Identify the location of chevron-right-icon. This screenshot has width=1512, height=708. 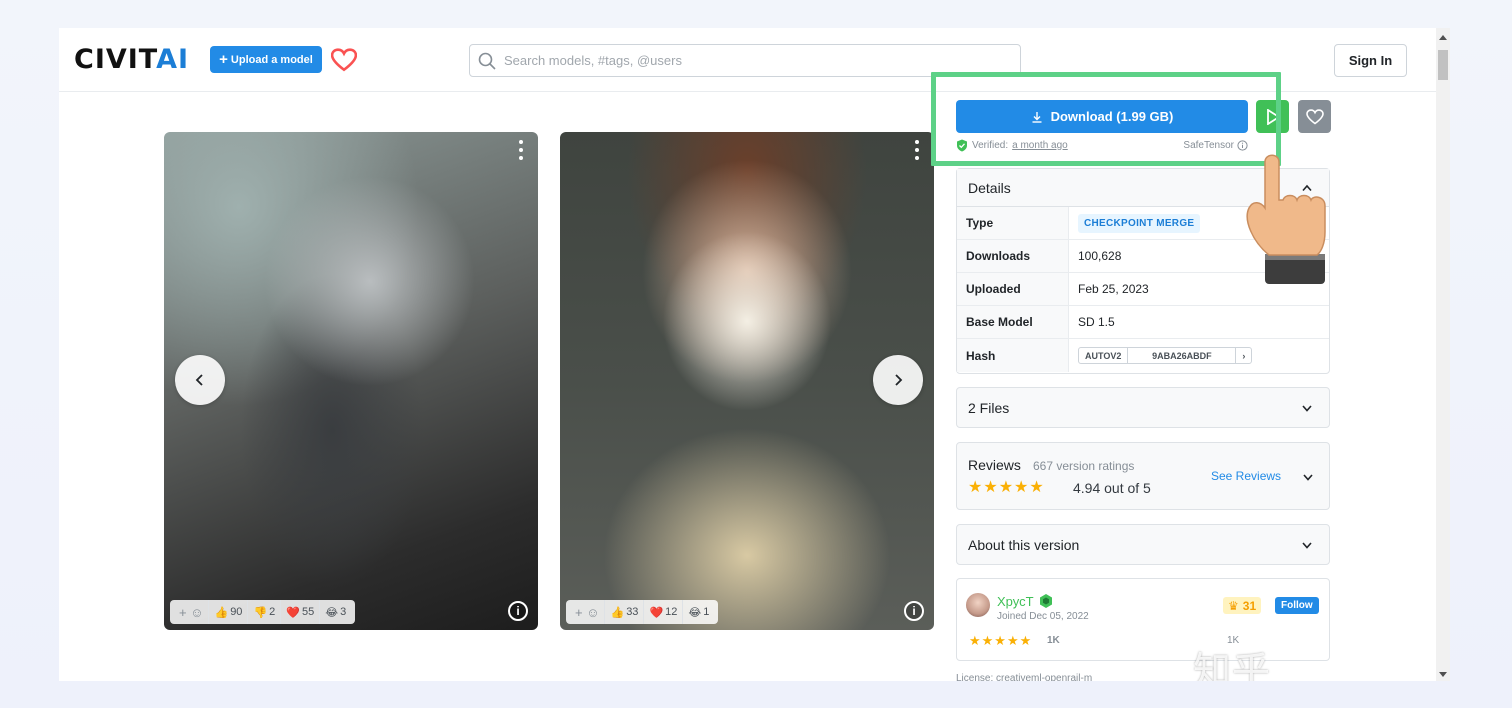
(899, 380).